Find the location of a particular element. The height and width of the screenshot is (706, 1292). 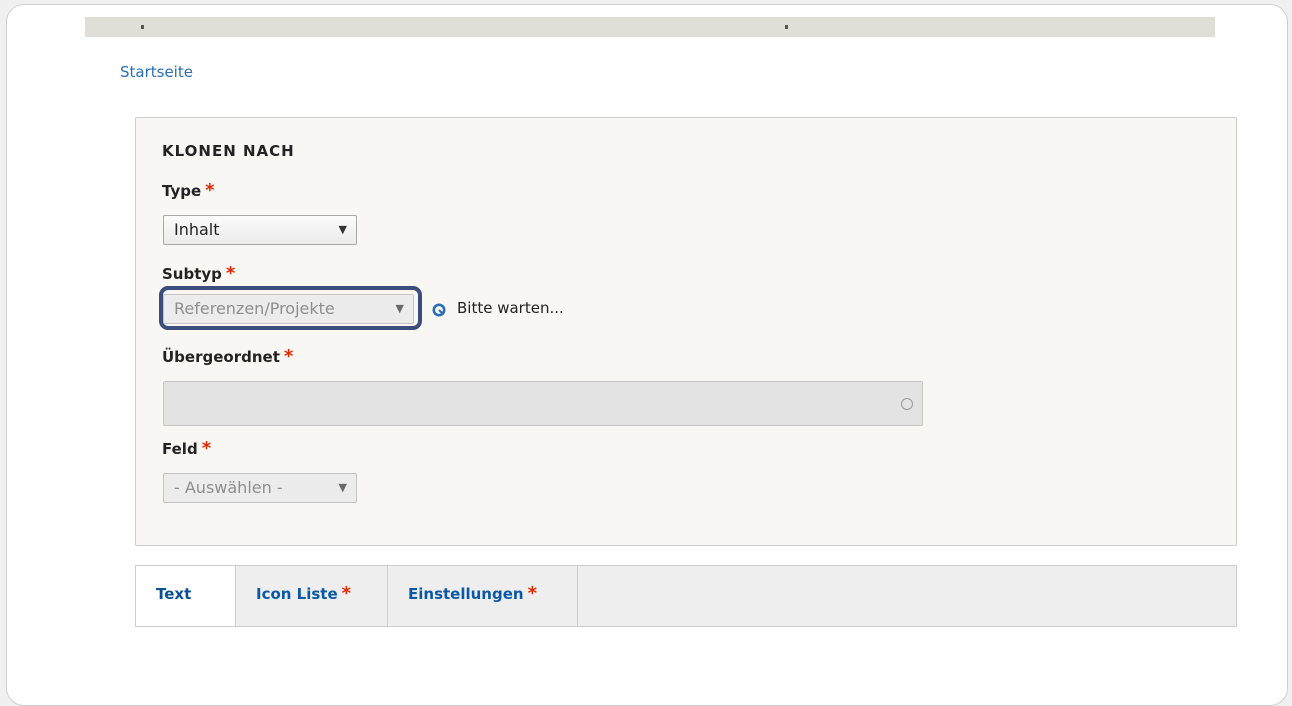

subtype-select: Referenzen/Projekte ▼ is located at coordinates (288, 309).